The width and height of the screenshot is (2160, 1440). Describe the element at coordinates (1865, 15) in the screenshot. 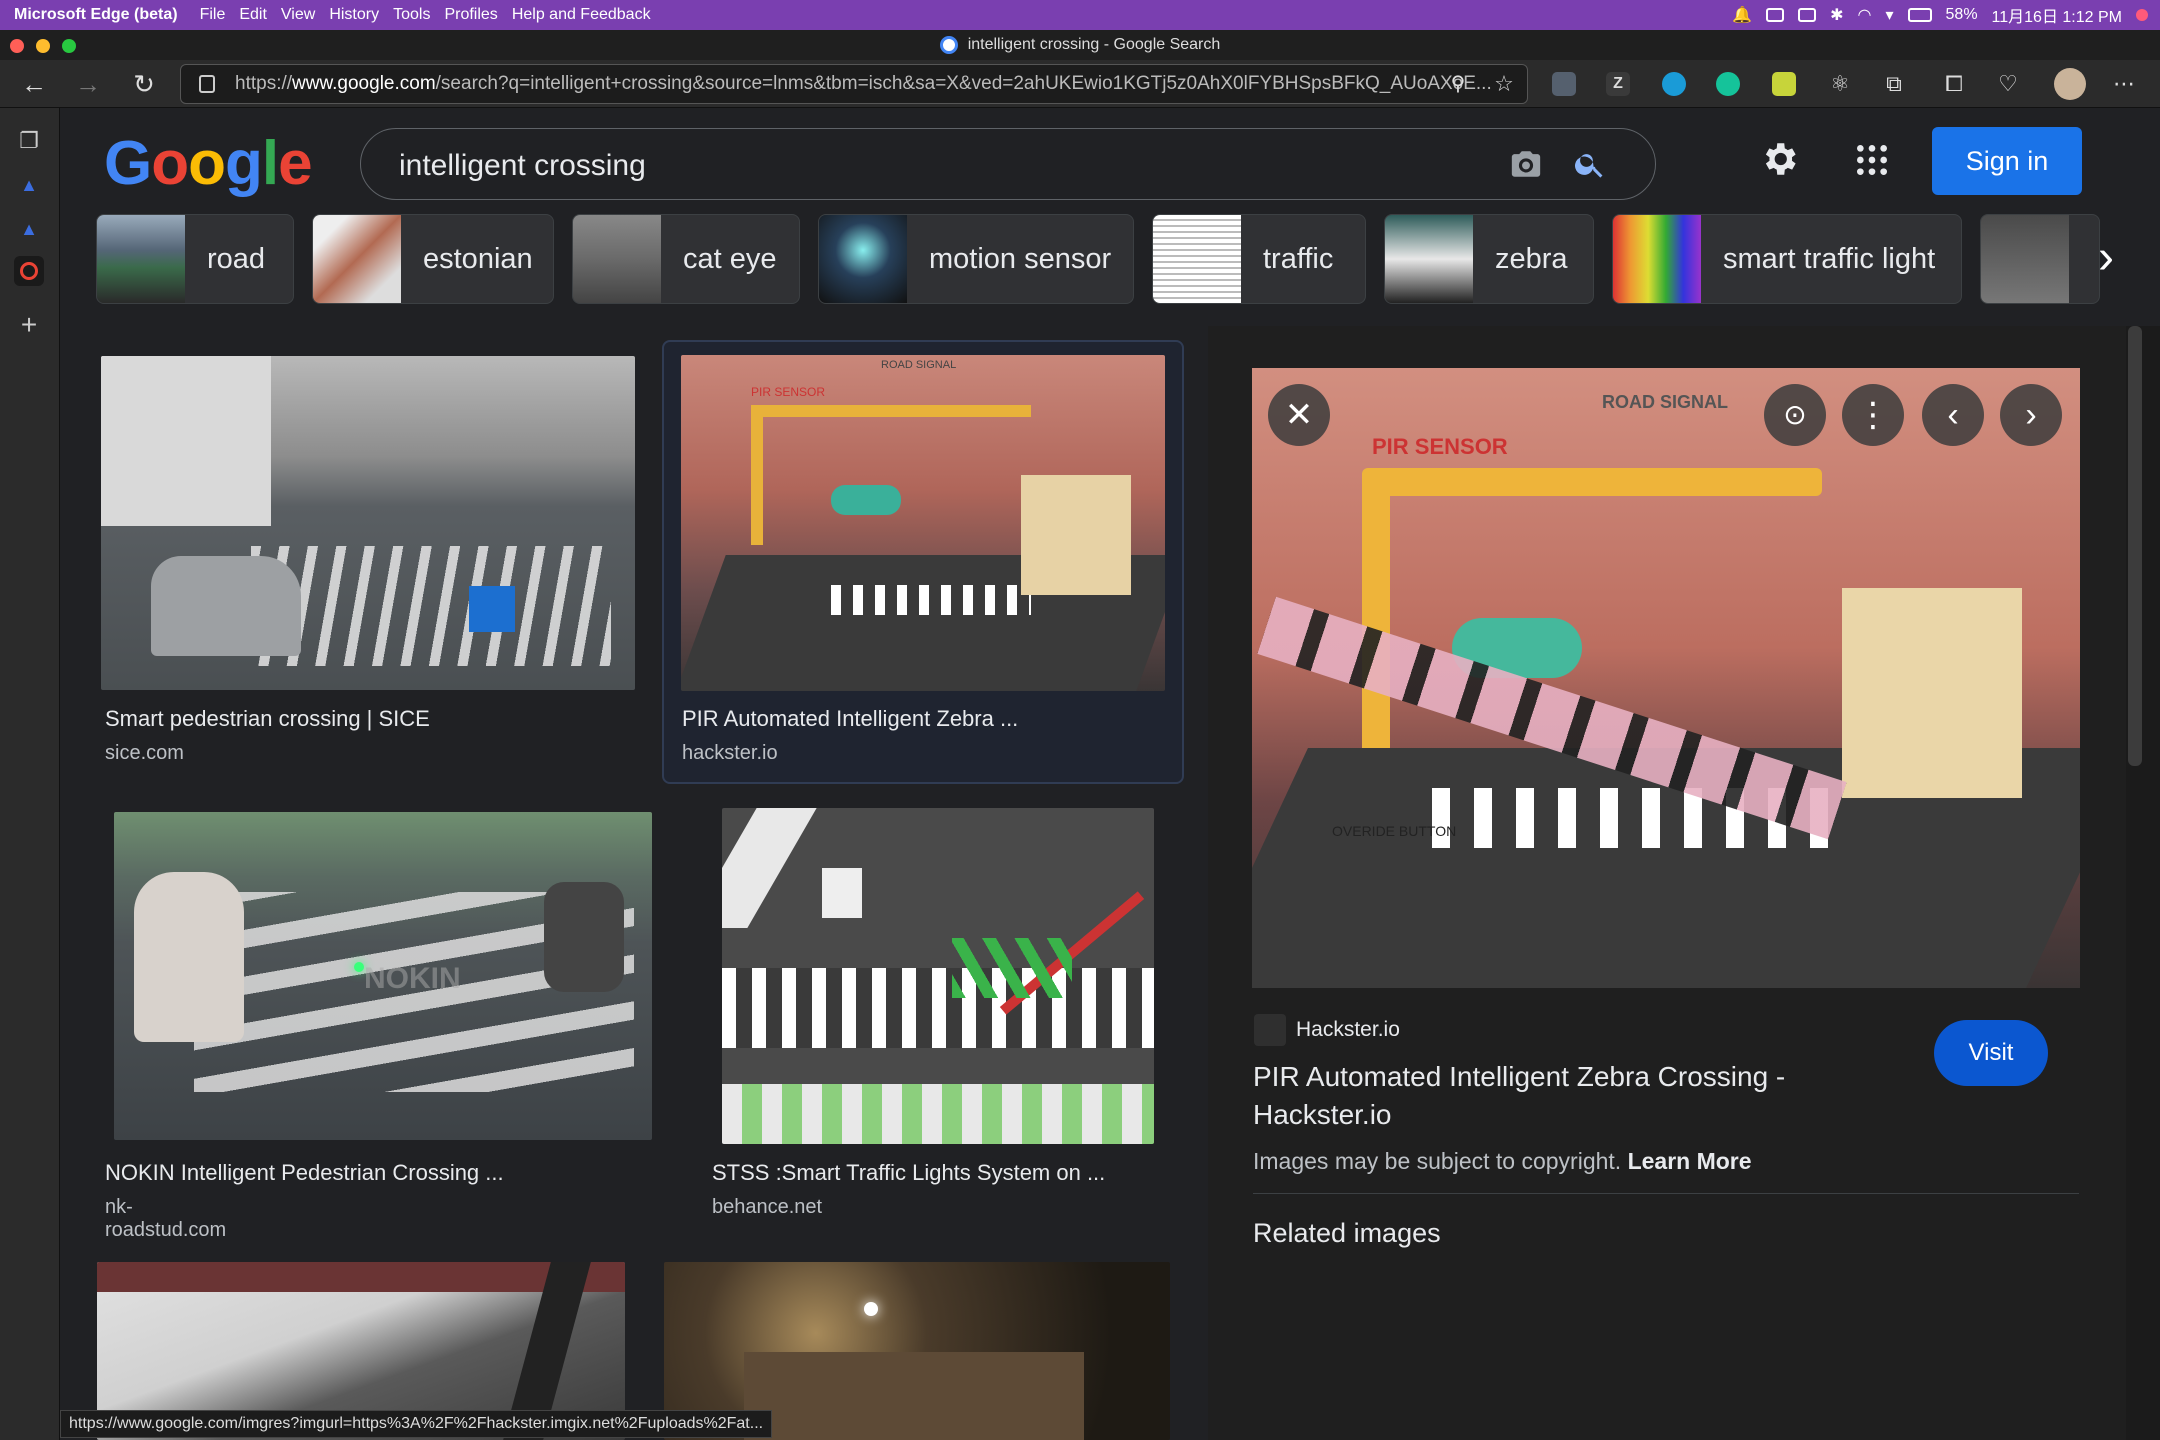

I see `wifi-icon: ◠` at that location.